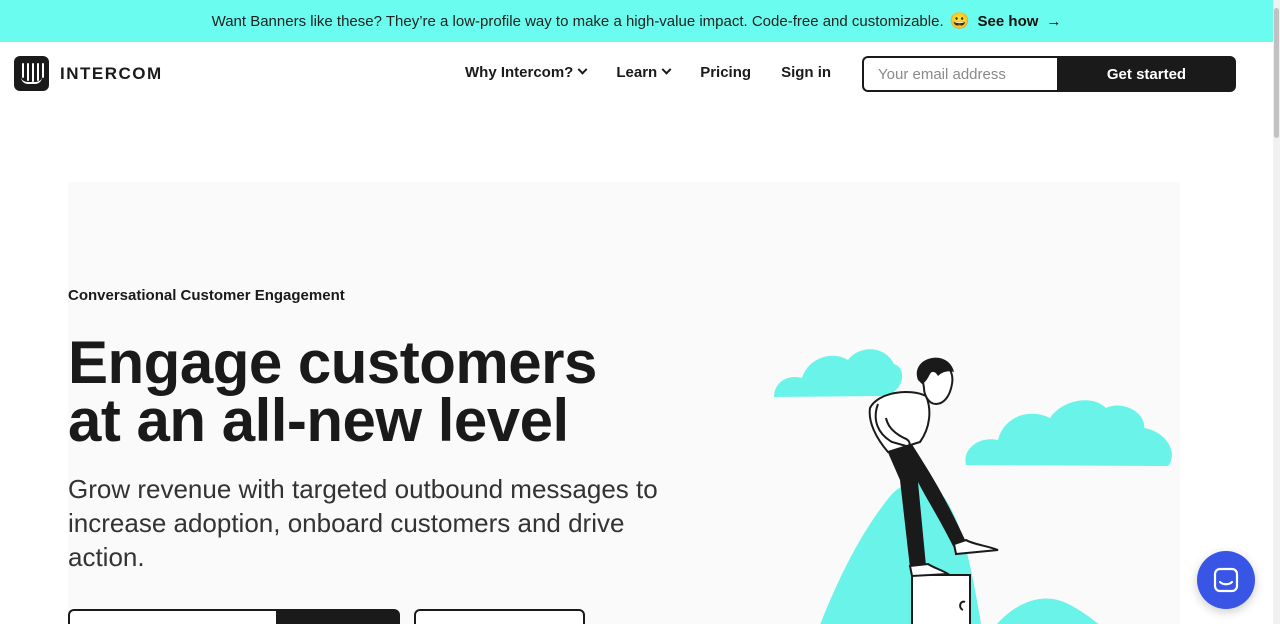  What do you see at coordinates (1276, 73) in the screenshot?
I see `scrollbar-thumb` at bounding box center [1276, 73].